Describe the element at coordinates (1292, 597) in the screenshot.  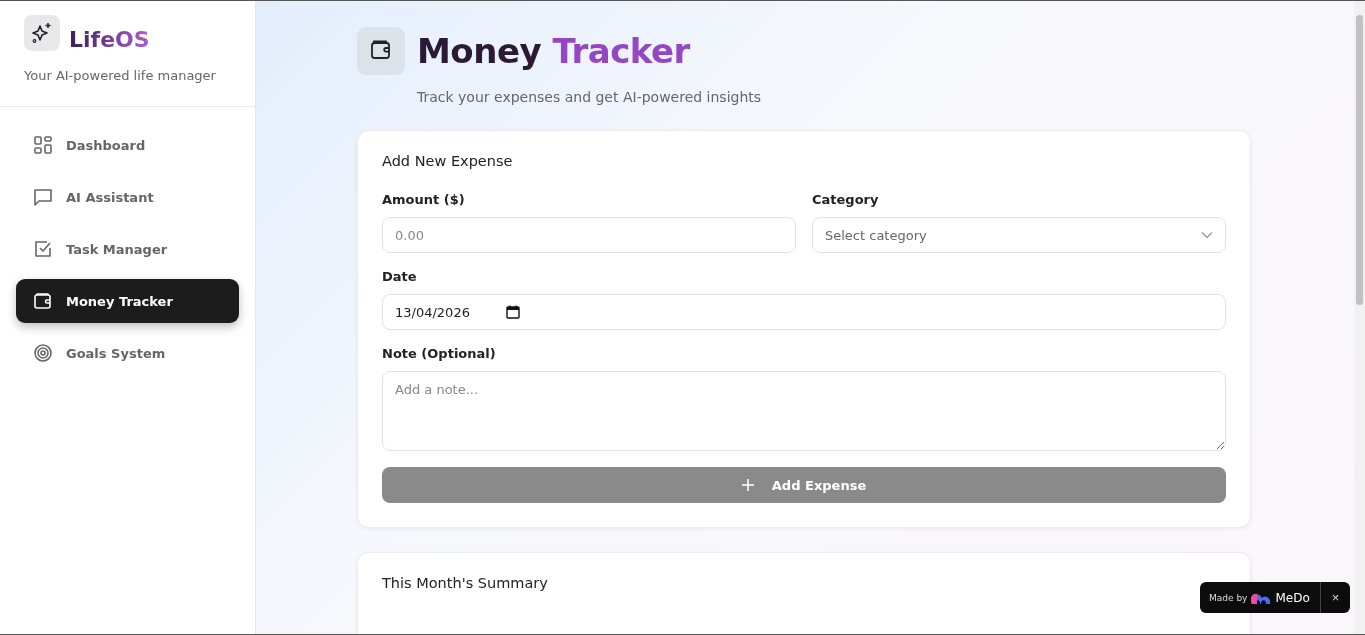
I see `badge-brand: MeDo` at that location.